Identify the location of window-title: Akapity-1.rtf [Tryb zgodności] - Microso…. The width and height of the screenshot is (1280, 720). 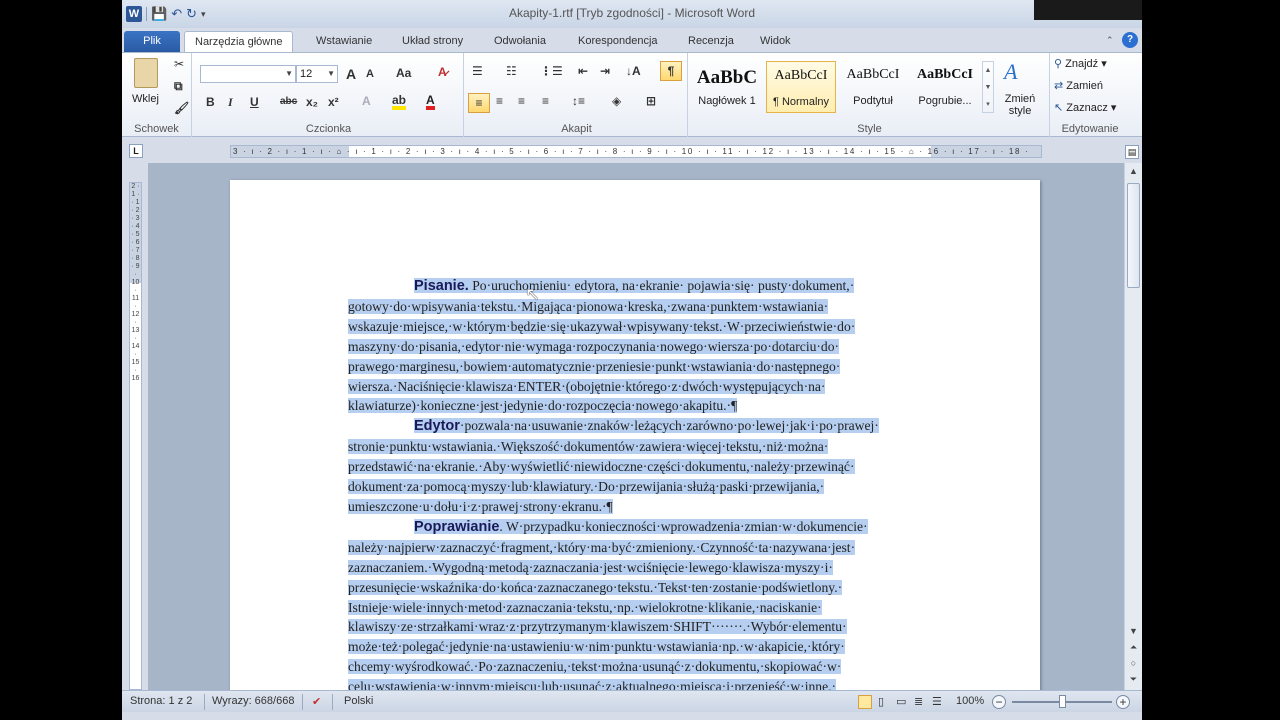
(632, 13).